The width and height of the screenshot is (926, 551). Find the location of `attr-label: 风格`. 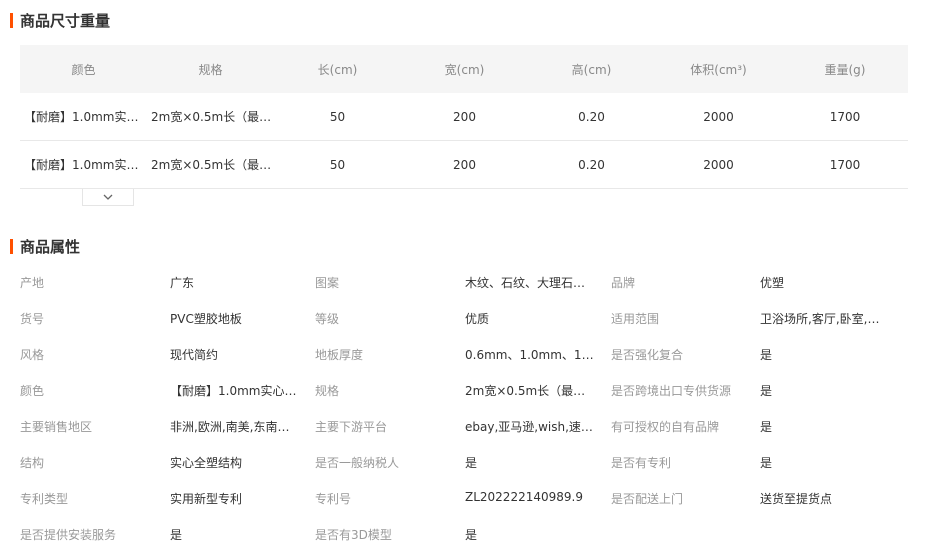

attr-label: 风格 is located at coordinates (32, 355).